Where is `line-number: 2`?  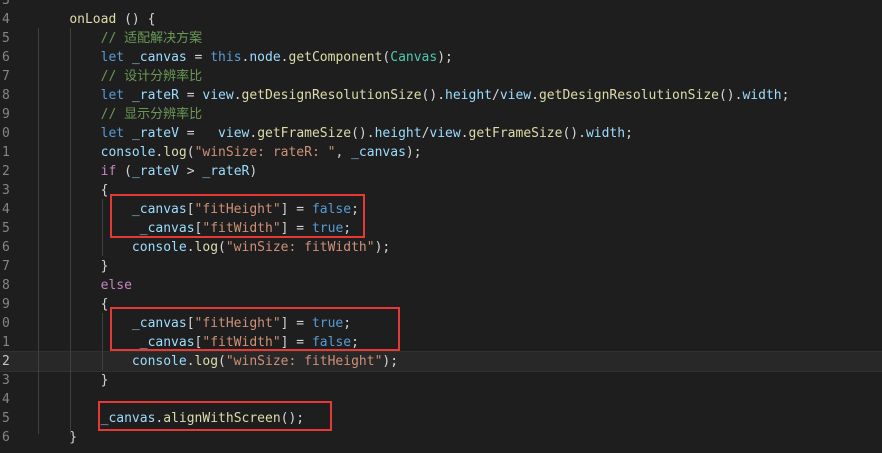 line-number: 2 is located at coordinates (6, 171).